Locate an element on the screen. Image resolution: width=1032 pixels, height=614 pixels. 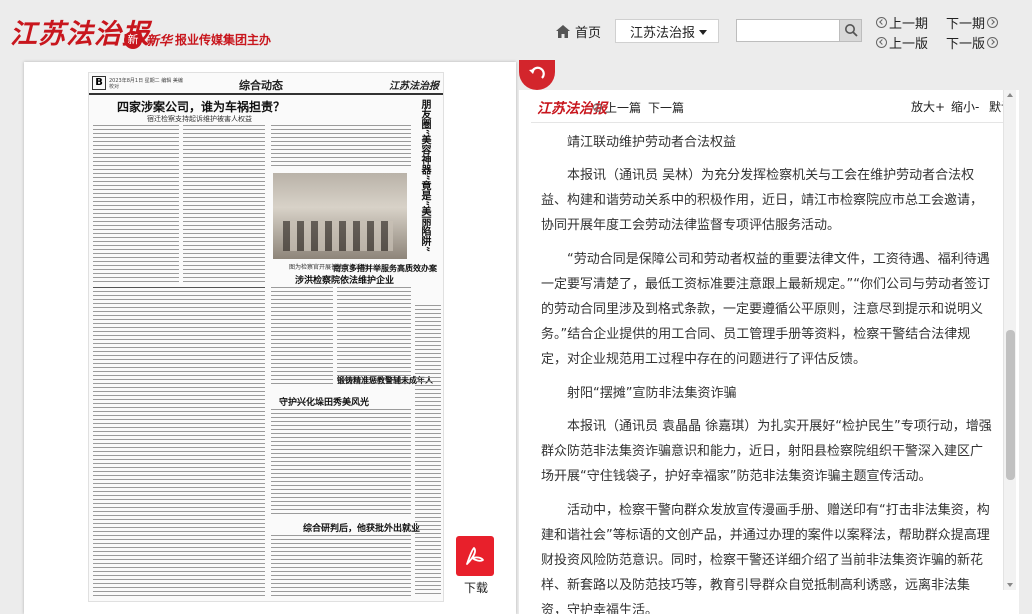
article-headline-2: 涉洪检察院依法维护企业 is located at coordinates (344, 279).